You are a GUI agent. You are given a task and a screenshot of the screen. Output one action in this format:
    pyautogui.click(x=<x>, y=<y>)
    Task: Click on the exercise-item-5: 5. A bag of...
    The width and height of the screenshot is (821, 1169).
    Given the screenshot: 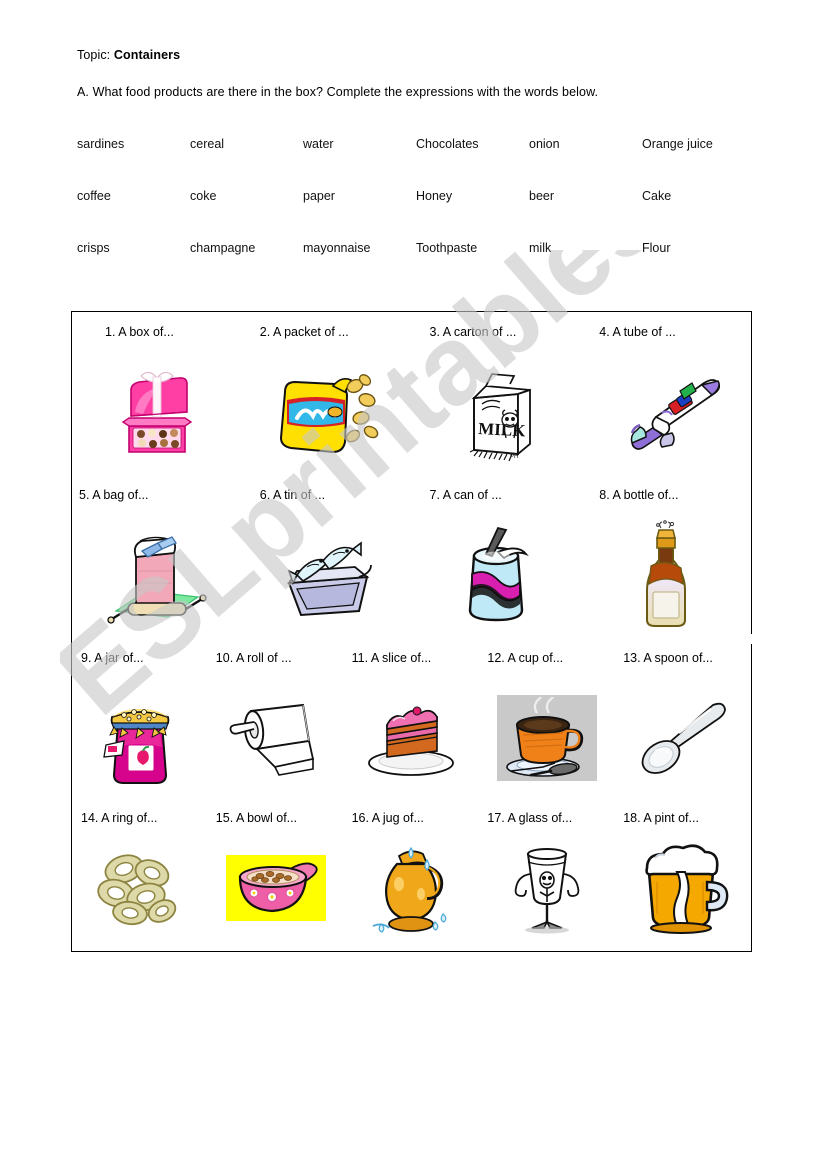 What is the action you would take?
    pyautogui.click(x=157, y=570)
    